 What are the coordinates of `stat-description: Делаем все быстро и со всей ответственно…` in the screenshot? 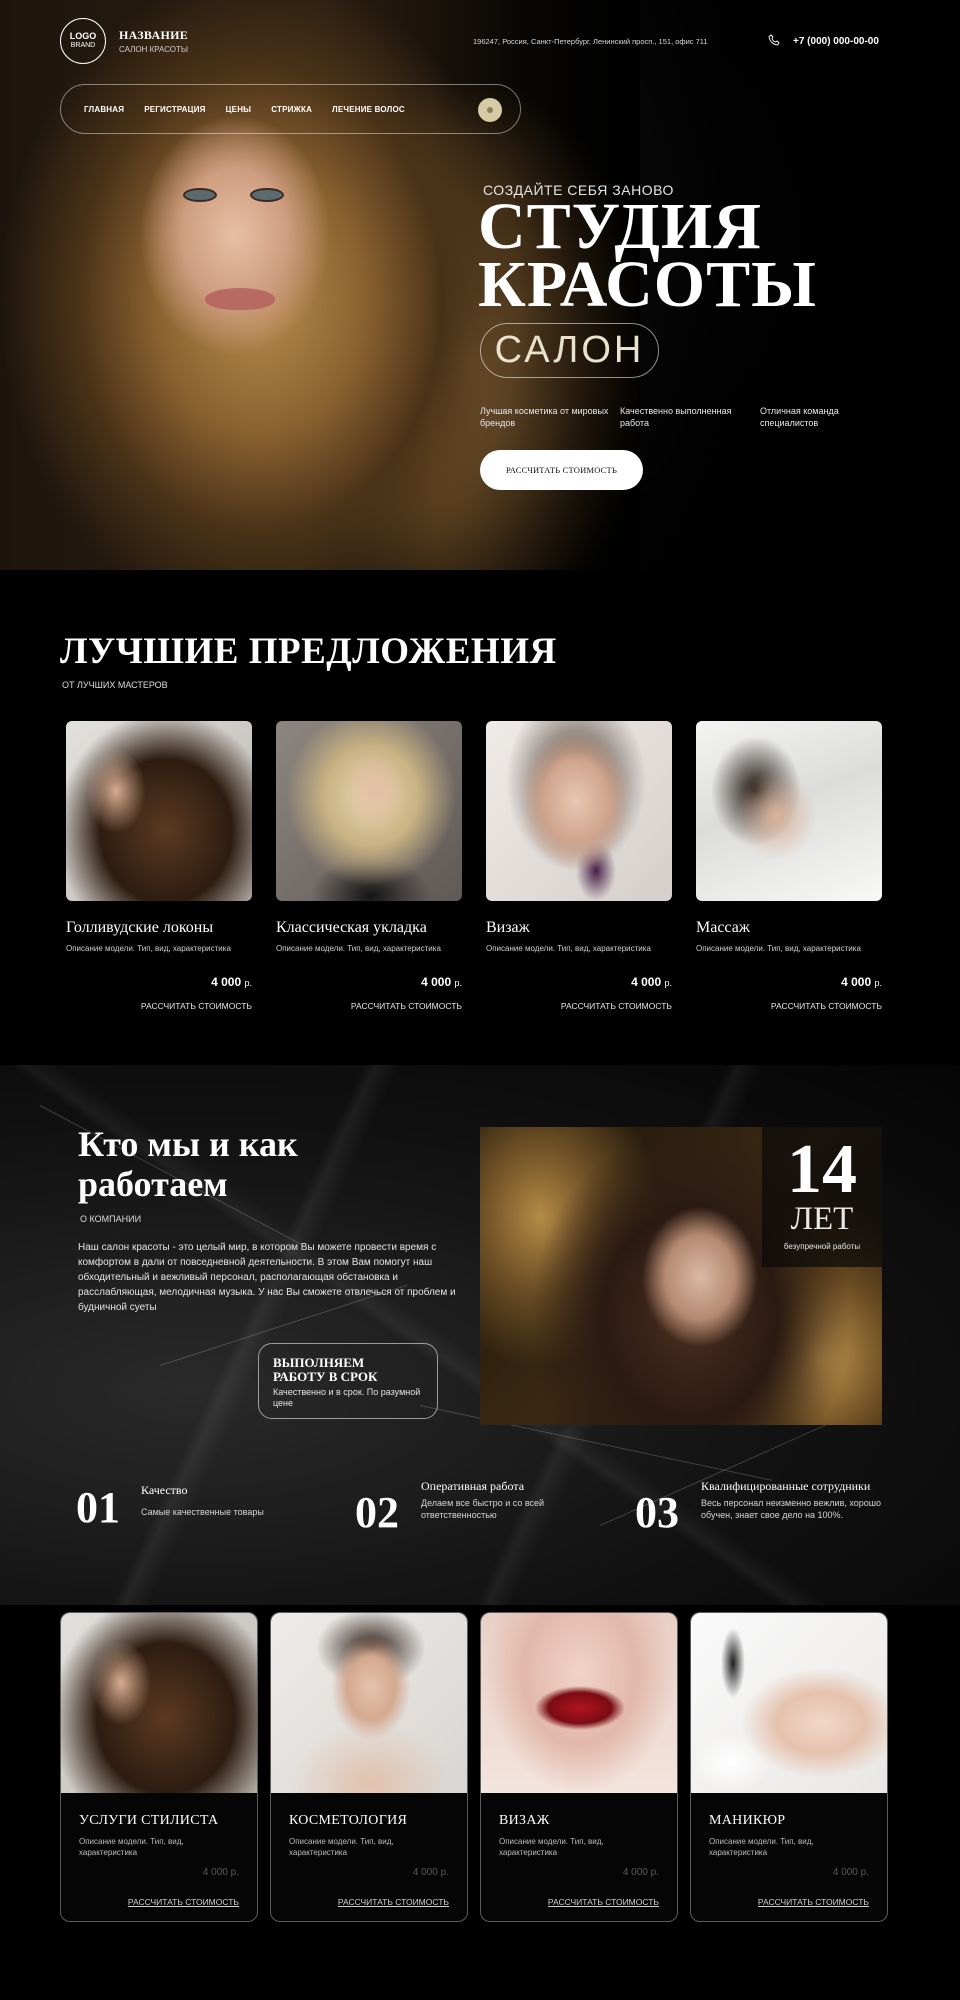 It's located at (483, 1509).